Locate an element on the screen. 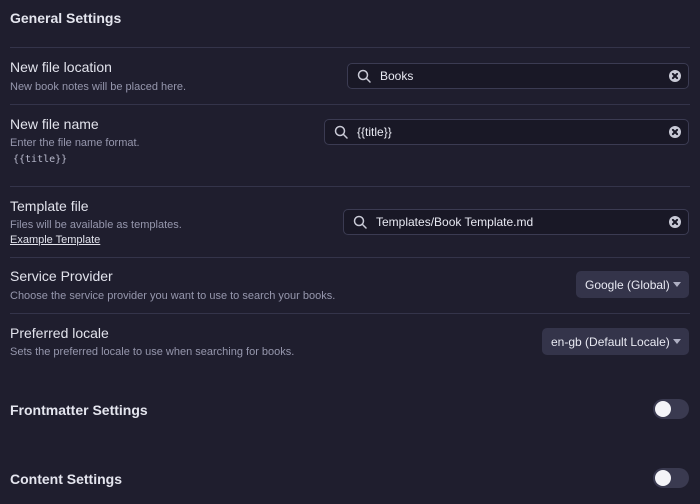 Image resolution: width=700 pixels, height=504 pixels. frontmatter-settings-heading: Frontmatter Settings is located at coordinates (79, 410).